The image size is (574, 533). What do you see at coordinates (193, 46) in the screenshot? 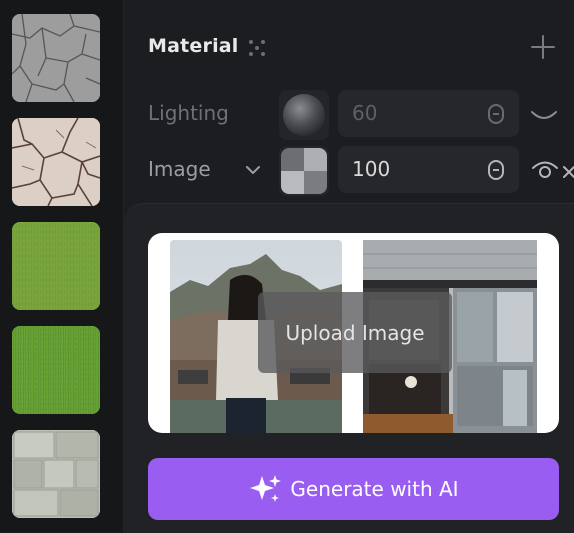
I see `panel-title: Material` at bounding box center [193, 46].